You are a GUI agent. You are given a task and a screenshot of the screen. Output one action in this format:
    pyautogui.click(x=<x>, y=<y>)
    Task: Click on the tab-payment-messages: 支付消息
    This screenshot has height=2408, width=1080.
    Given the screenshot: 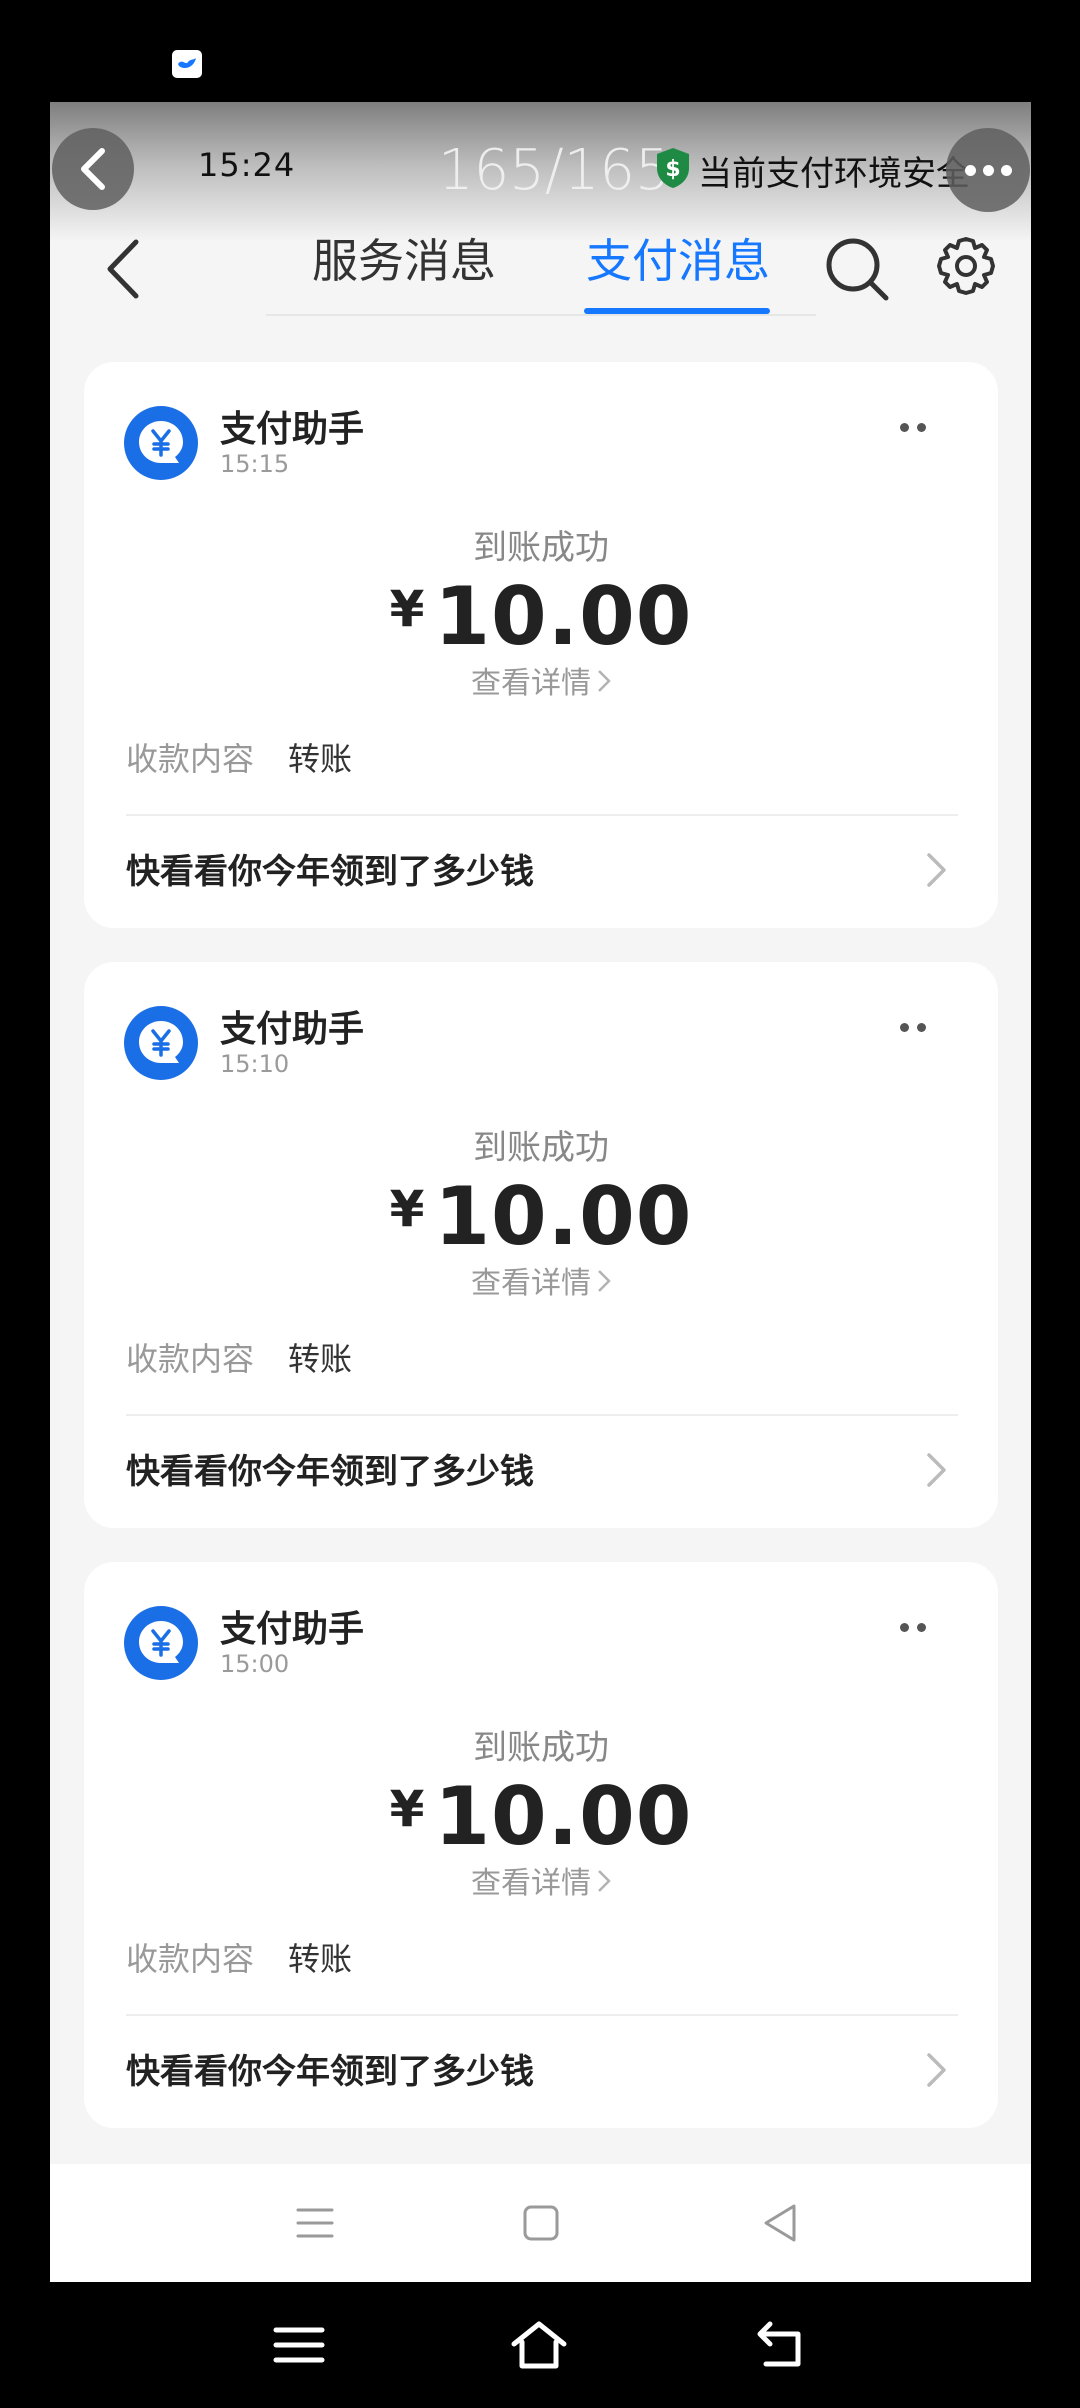 What is the action you would take?
    pyautogui.click(x=678, y=261)
    